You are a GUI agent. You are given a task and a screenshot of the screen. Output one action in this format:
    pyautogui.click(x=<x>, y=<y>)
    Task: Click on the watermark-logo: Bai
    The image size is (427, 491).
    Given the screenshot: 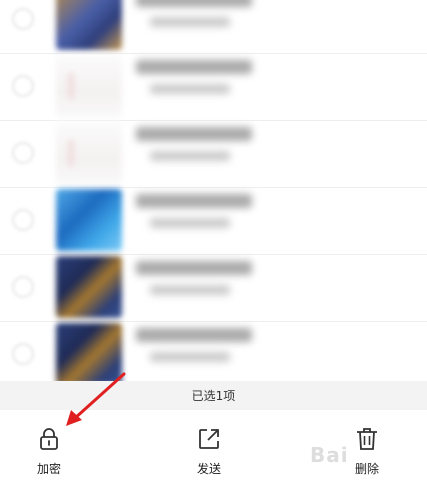 What is the action you would take?
    pyautogui.click(x=329, y=455)
    